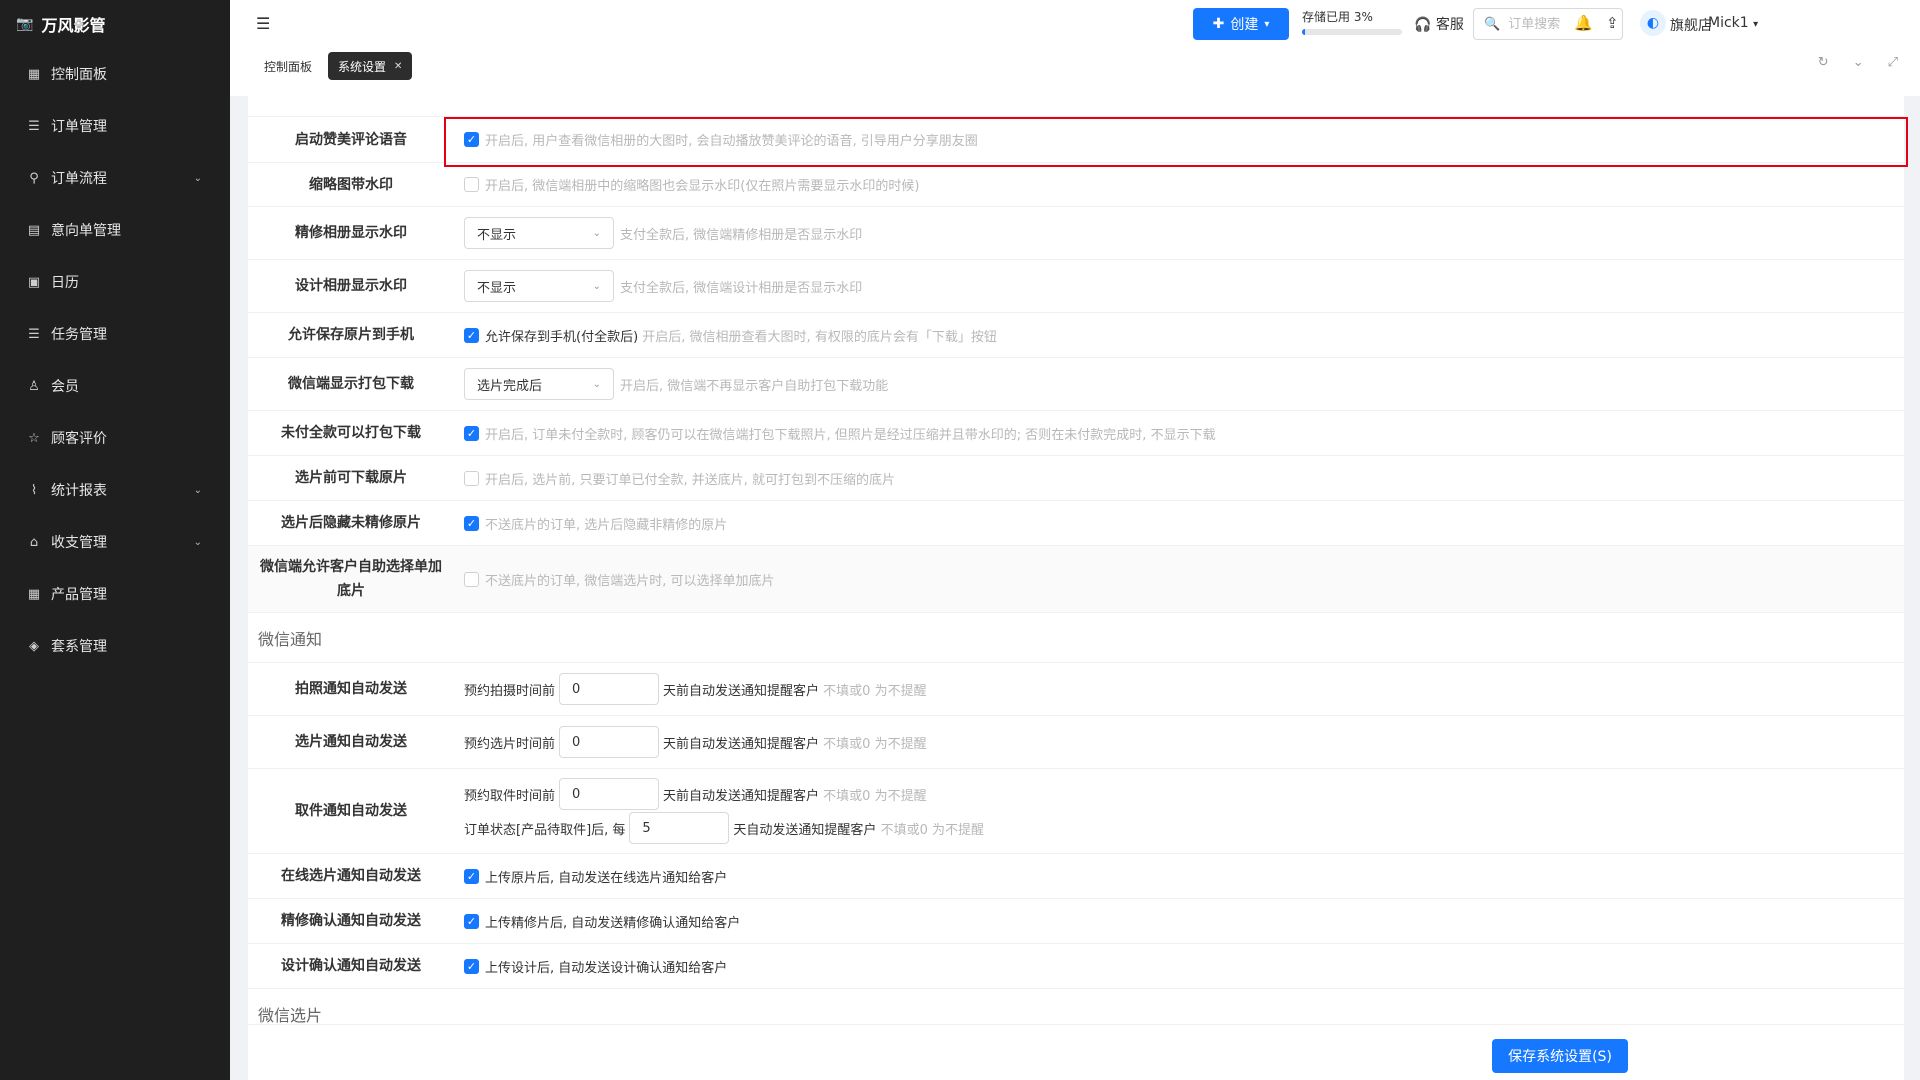 The width and height of the screenshot is (1920, 1080). What do you see at coordinates (1076, 966) in the screenshot?
I see `settings-row-design-confirm-notify: 设计确认通知自动发送 ✓ 上传设计后, 自动发送设计确认通知给客户` at bounding box center [1076, 966].